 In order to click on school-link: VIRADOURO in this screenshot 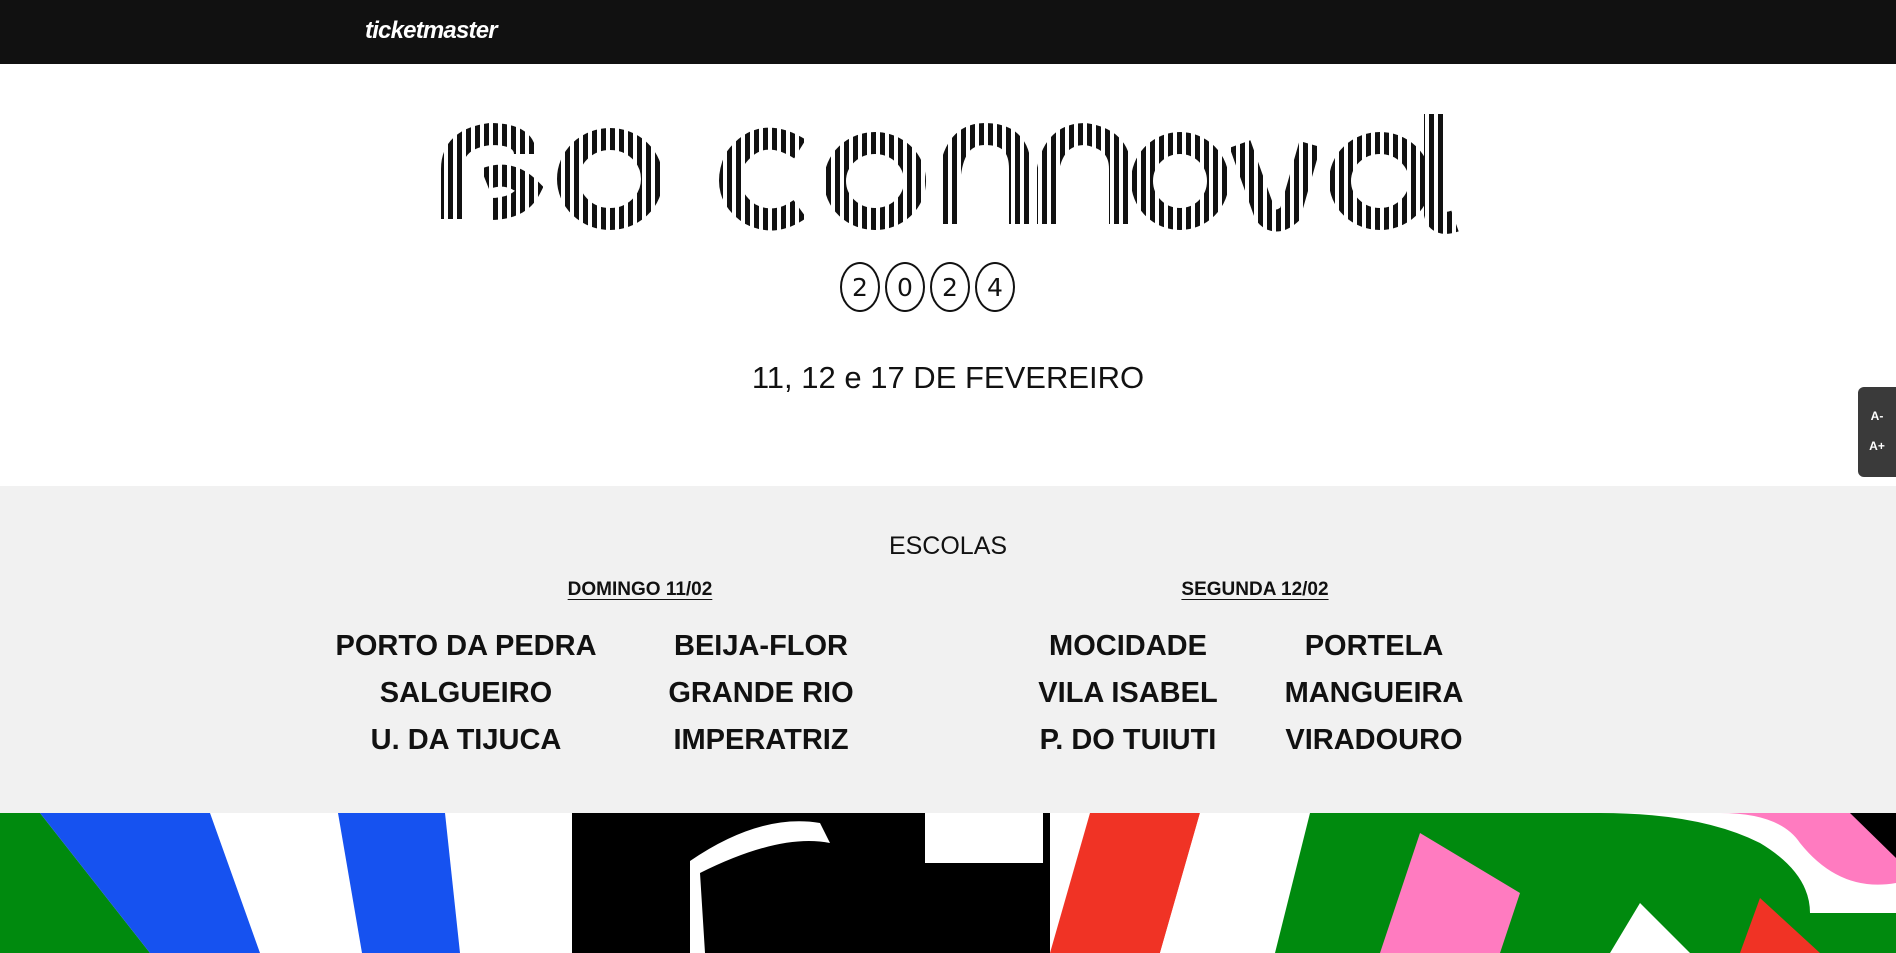, I will do `click(1374, 740)`.